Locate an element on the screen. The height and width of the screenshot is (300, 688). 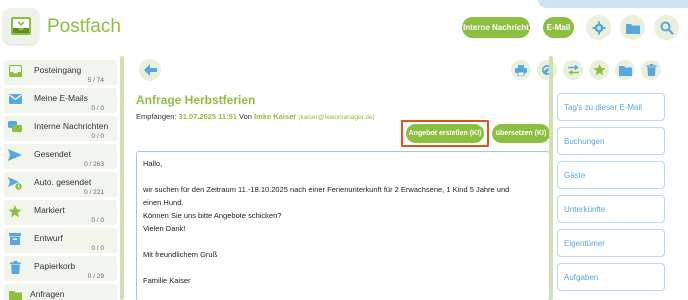
right-panel-gaeste: Gäste is located at coordinates (611, 175).